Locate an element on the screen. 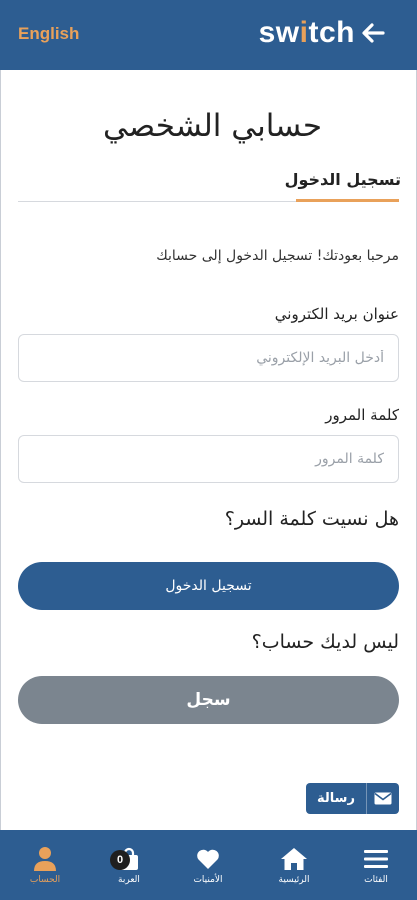  arrow-left-icon is located at coordinates (373, 33).